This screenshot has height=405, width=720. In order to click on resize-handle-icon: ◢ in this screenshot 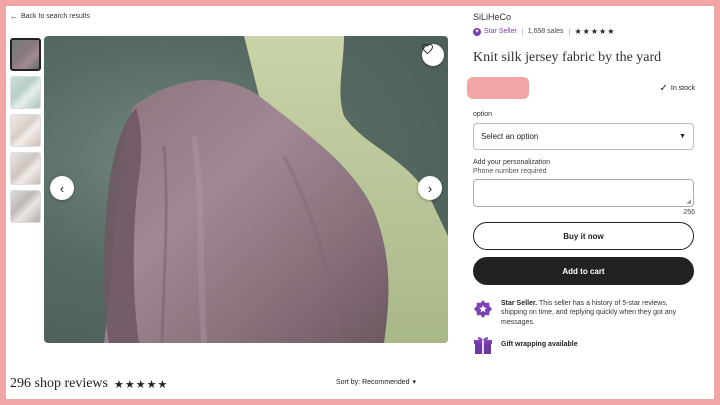, I will do `click(688, 201)`.